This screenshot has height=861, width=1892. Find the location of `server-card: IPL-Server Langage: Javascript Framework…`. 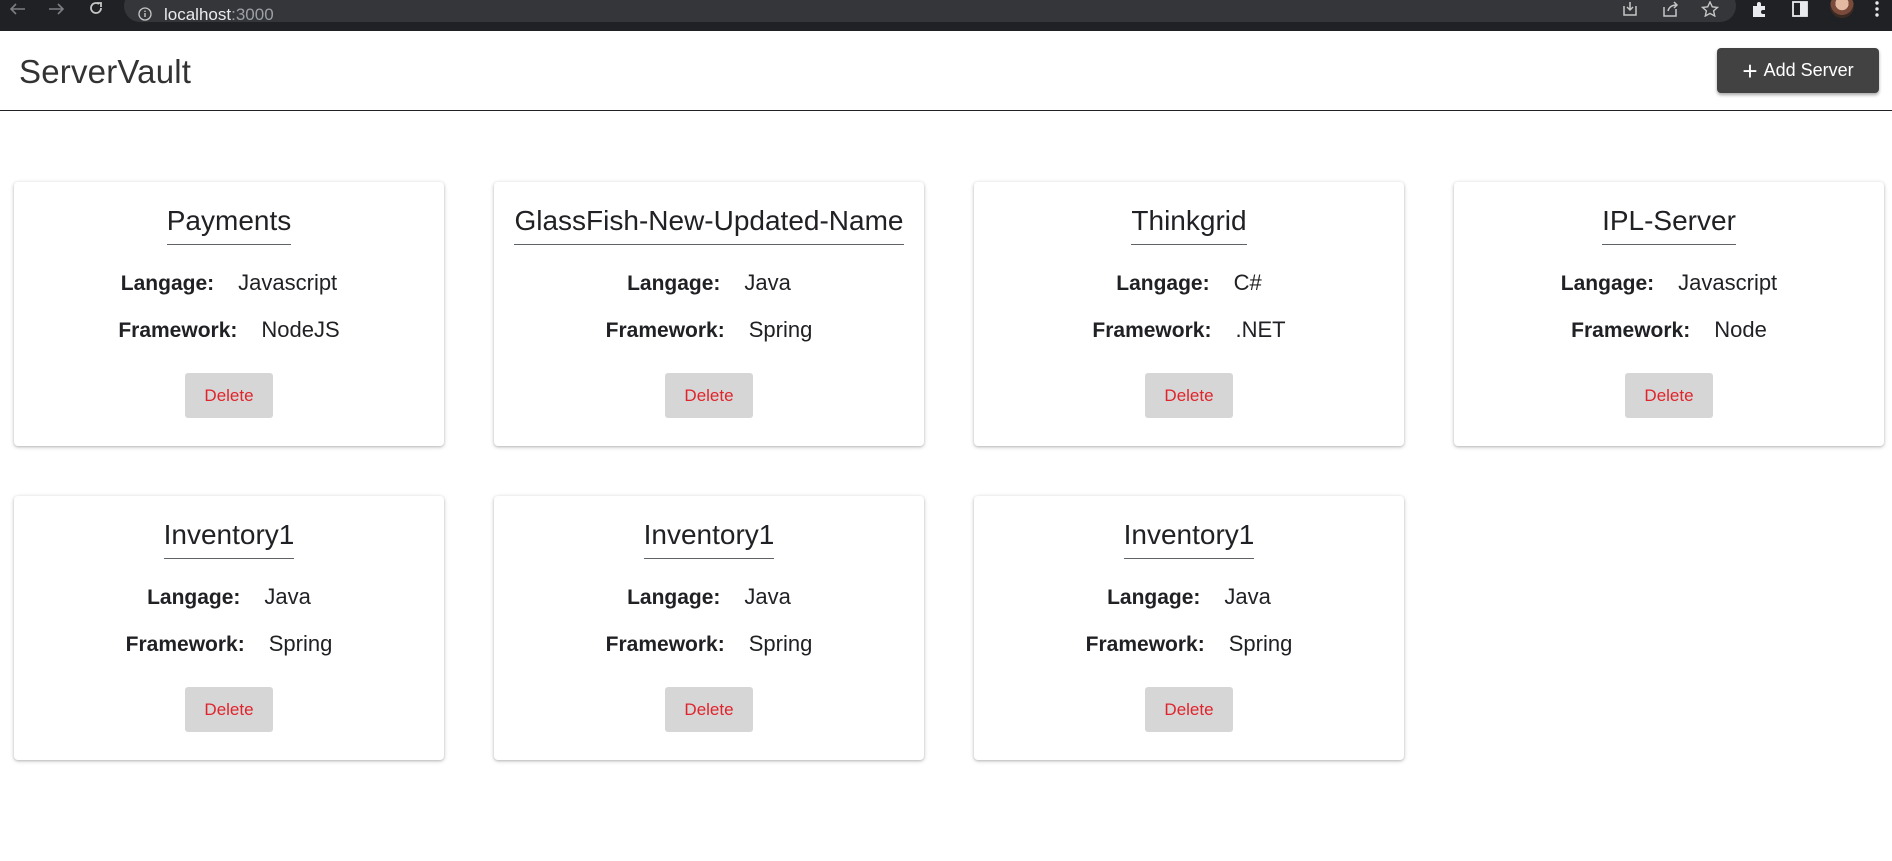

server-card: IPL-Server Langage: Javascript Framework… is located at coordinates (1669, 314).